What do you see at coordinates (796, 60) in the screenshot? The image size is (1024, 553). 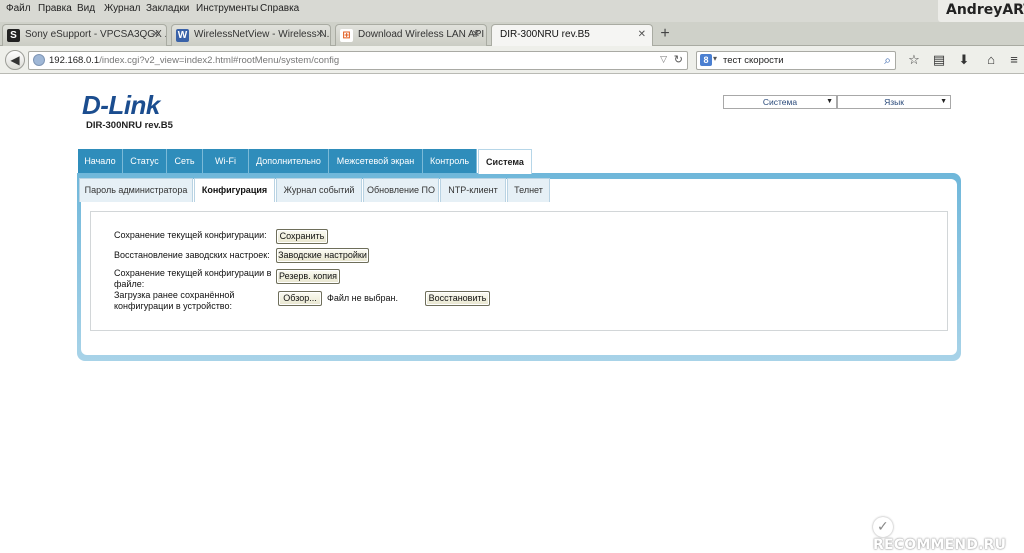 I see `search-bar: 8 ▾ тест скорости ⌕` at bounding box center [796, 60].